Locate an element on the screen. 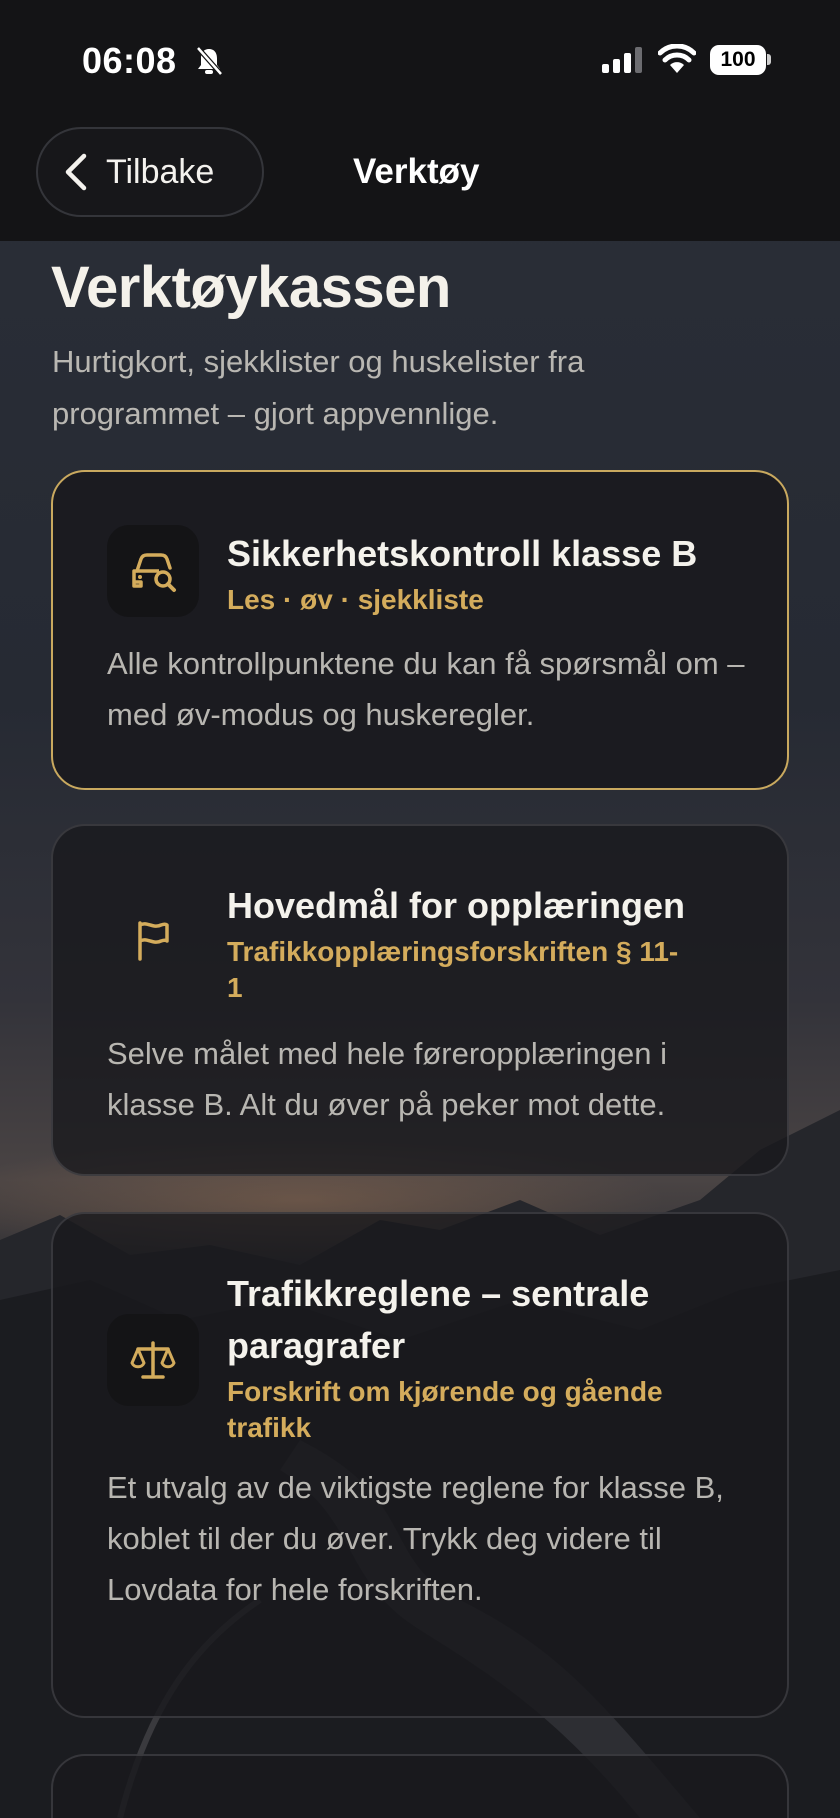  car-inspection-icon is located at coordinates (154, 572).